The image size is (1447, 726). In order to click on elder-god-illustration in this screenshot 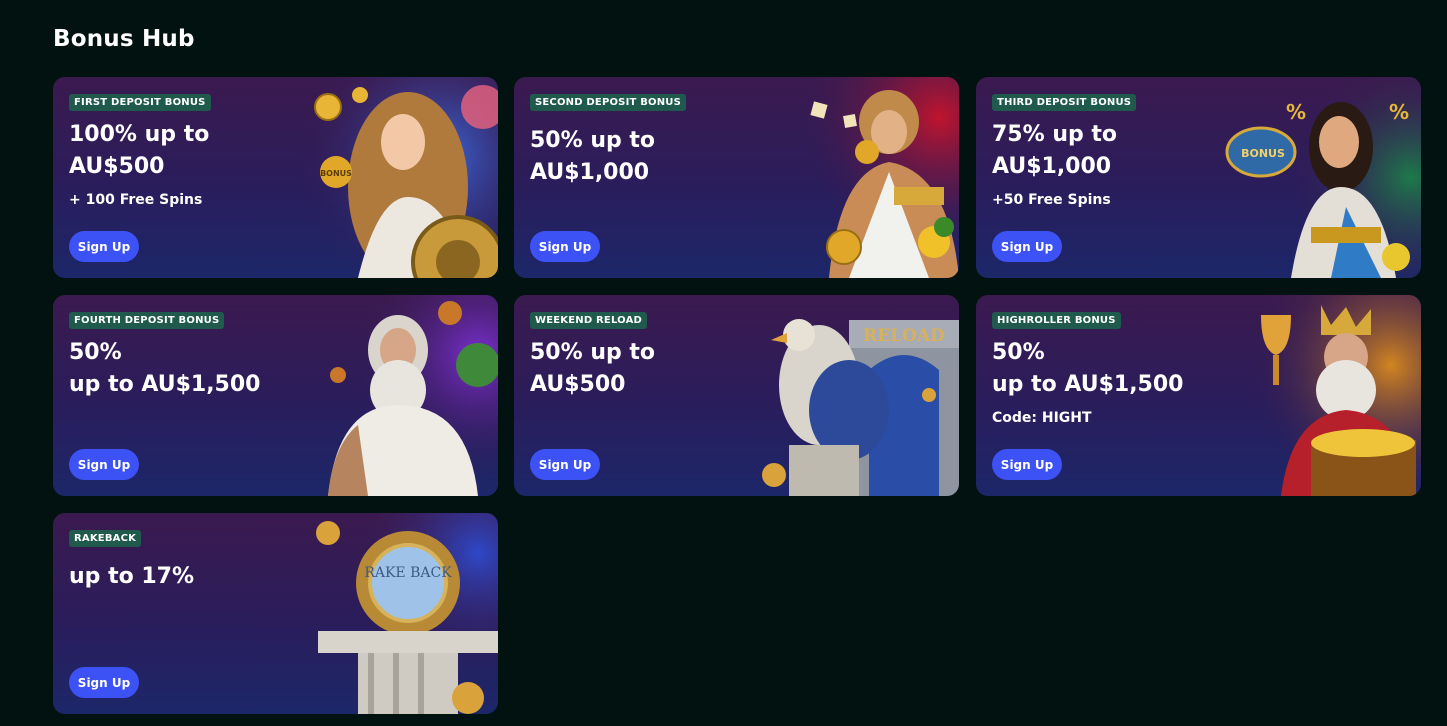, I will do `click(398, 395)`.